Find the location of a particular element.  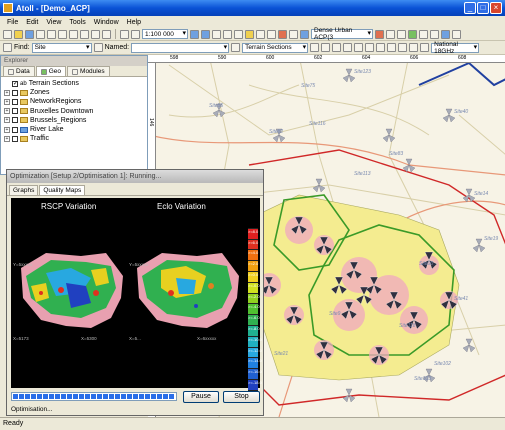

transmitter-icon is located at coordinates (293, 34).